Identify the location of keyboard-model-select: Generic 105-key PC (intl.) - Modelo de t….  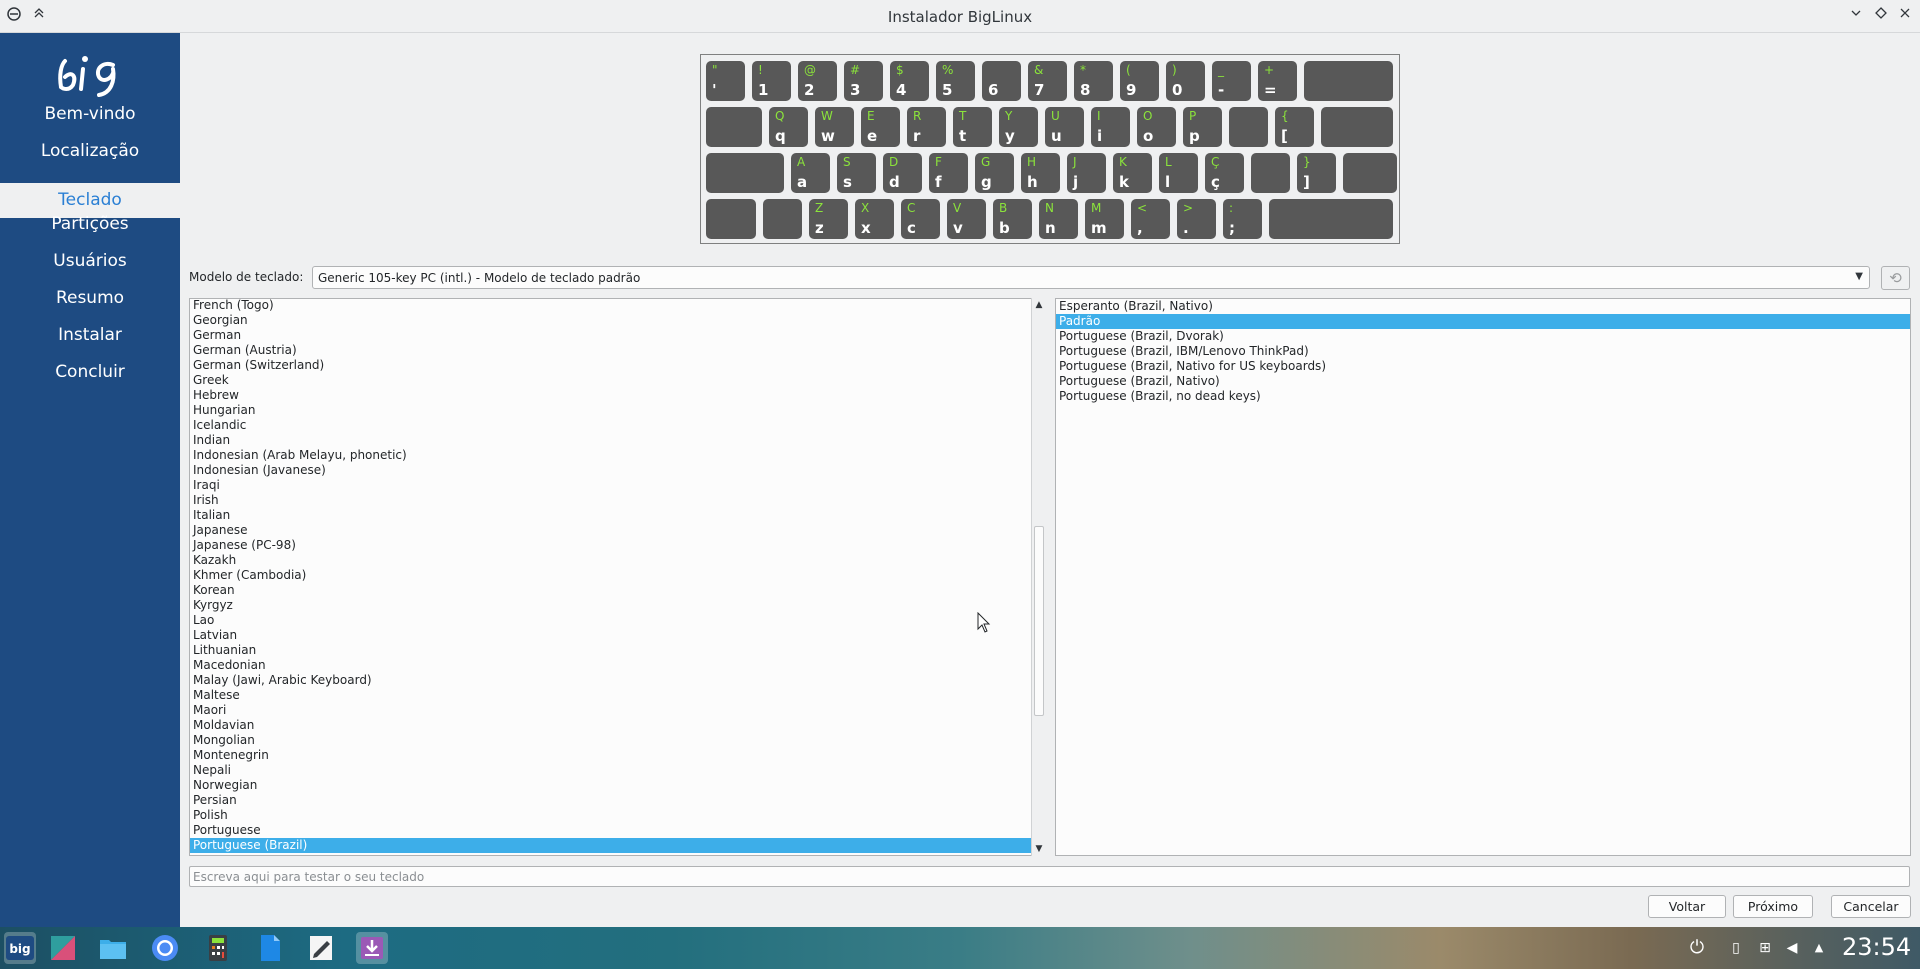
(1091, 277).